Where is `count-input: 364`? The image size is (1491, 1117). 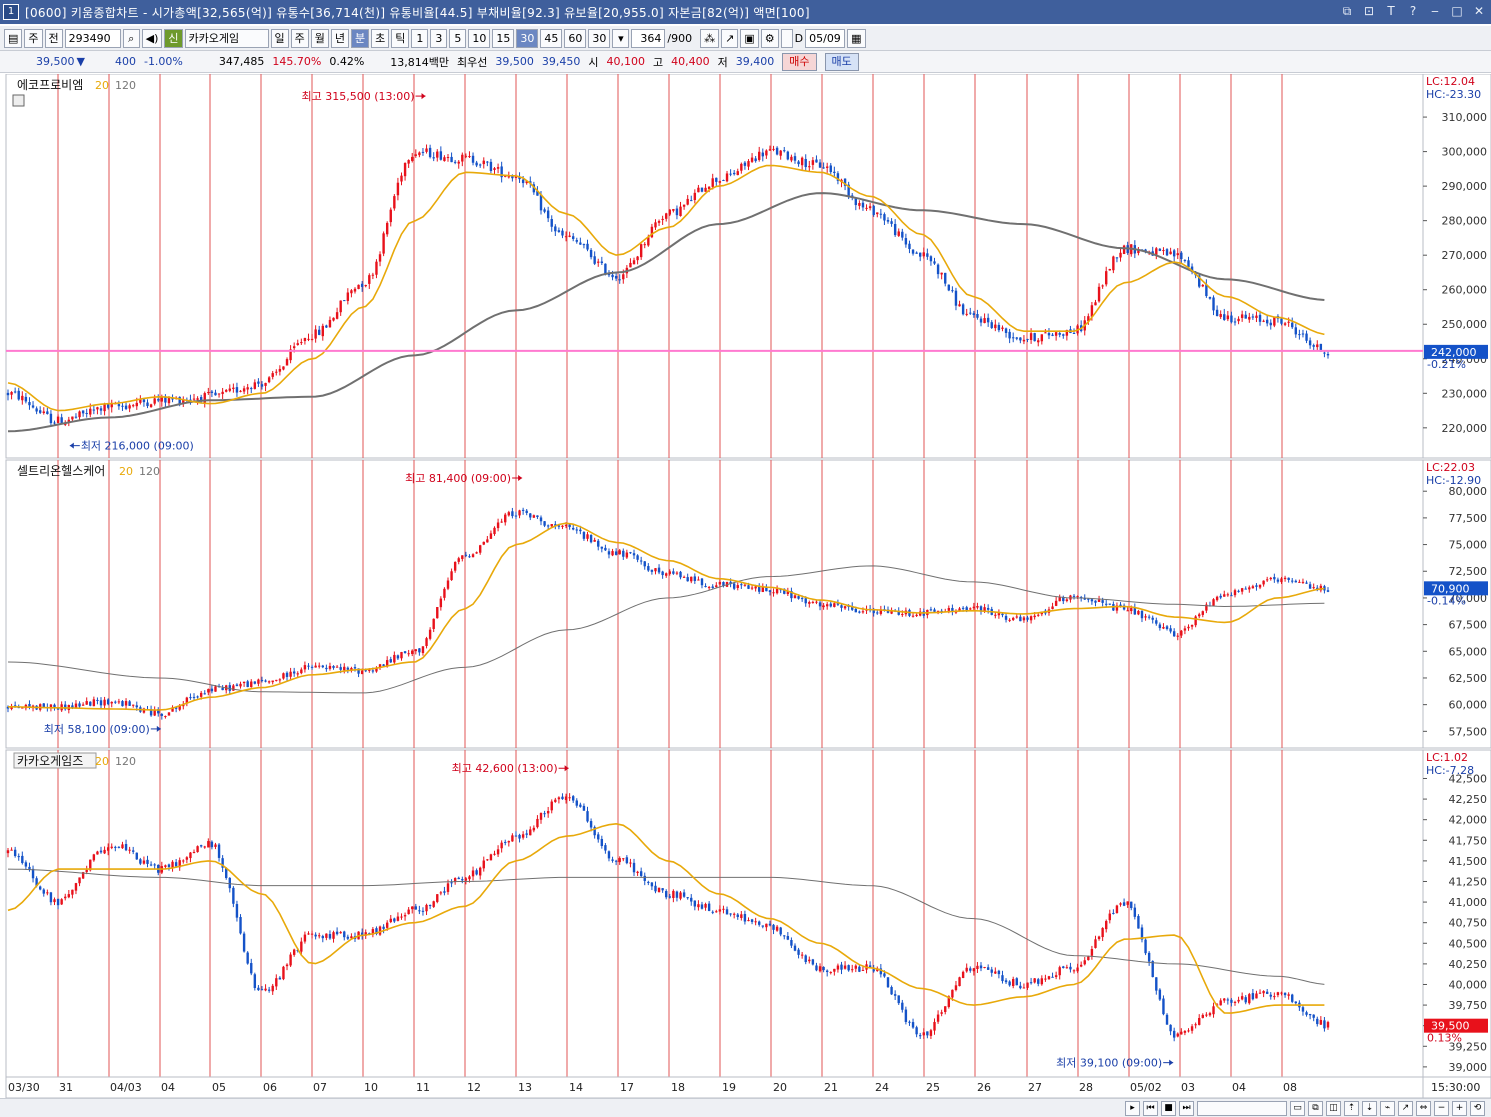 count-input: 364 is located at coordinates (648, 38).